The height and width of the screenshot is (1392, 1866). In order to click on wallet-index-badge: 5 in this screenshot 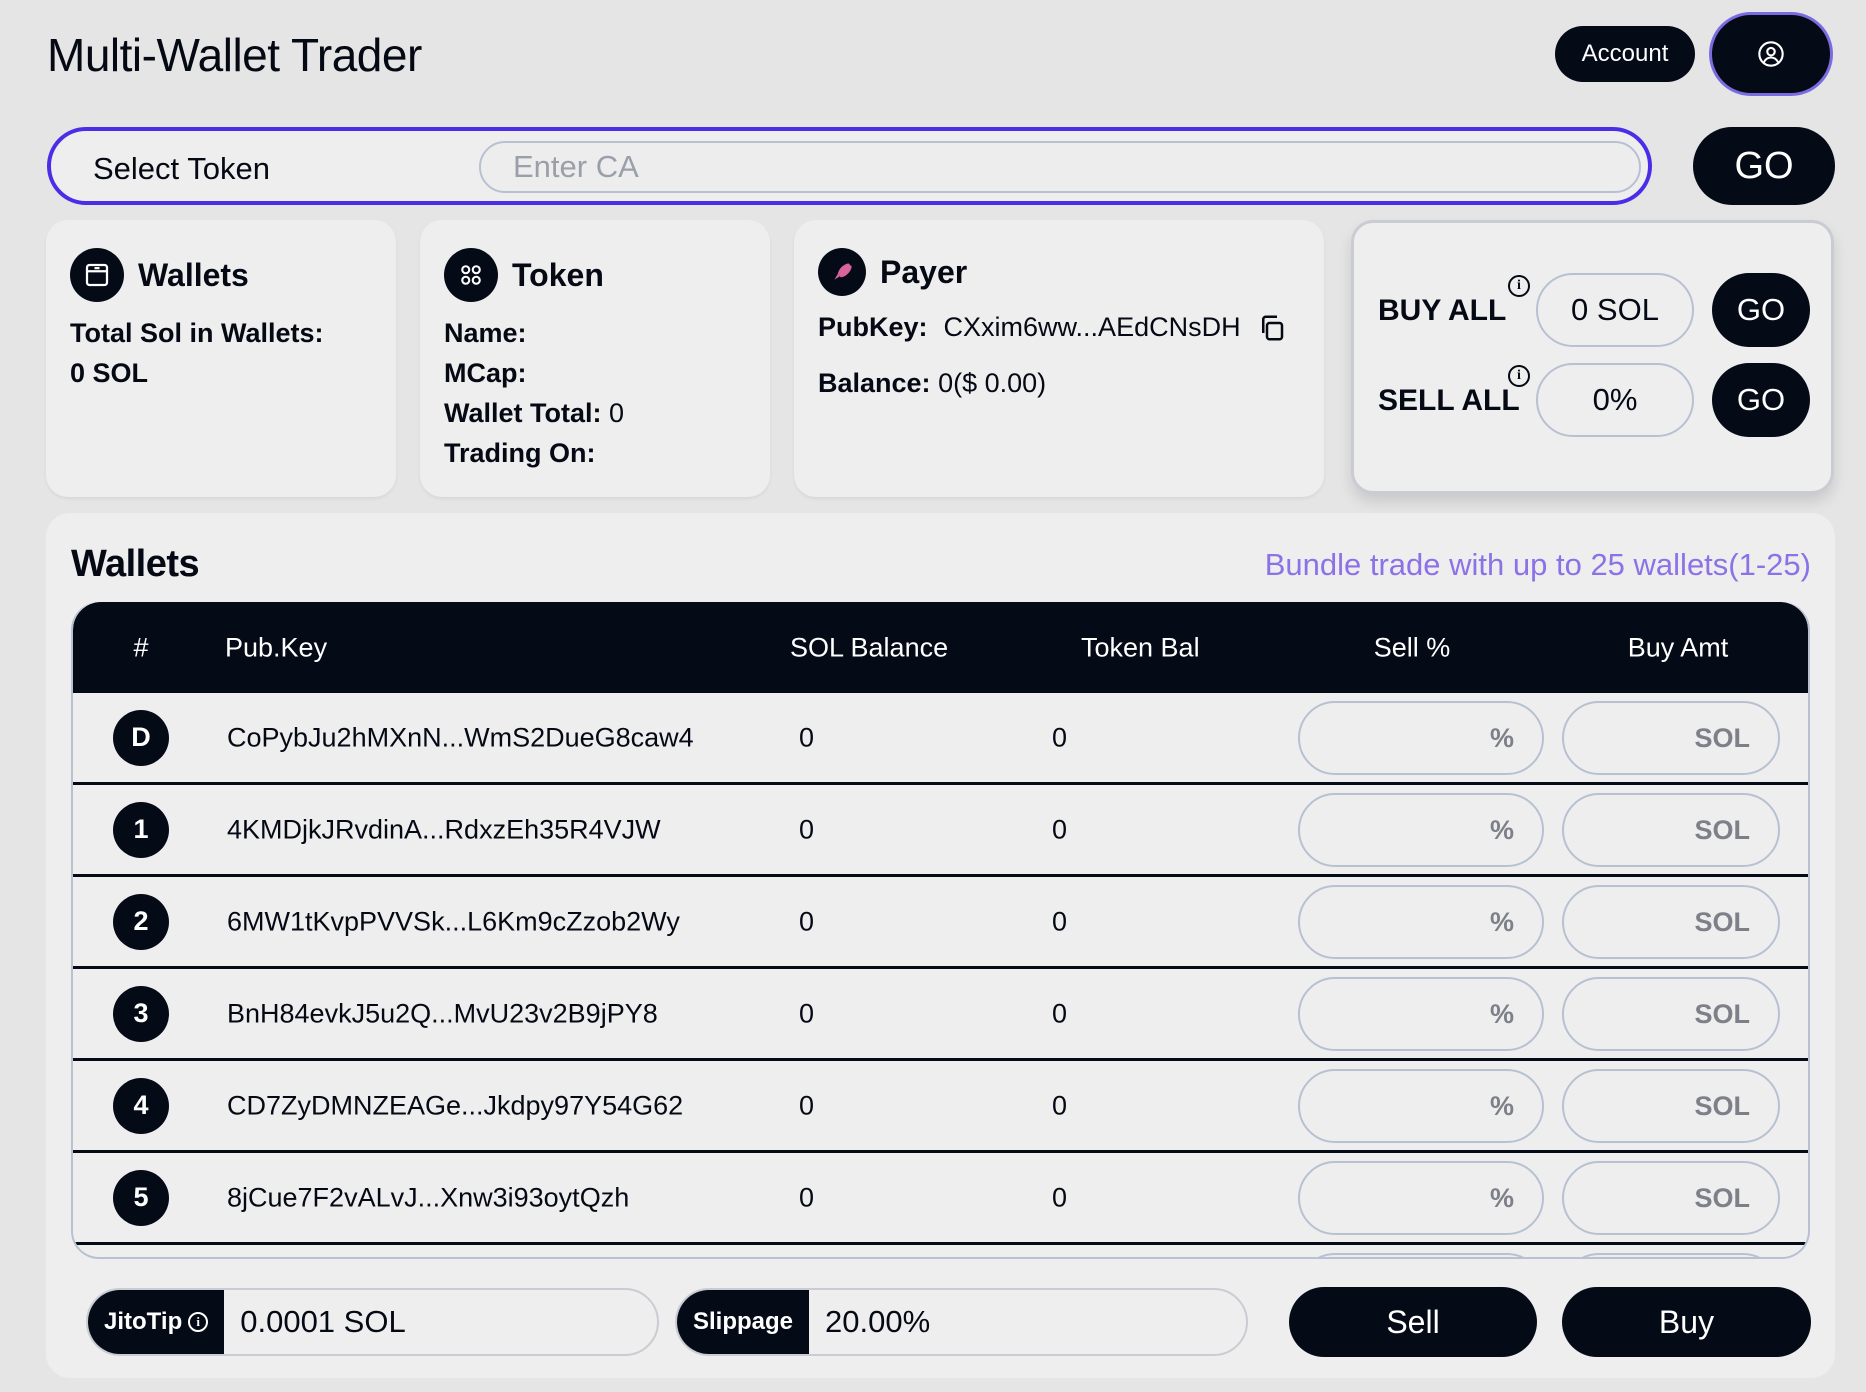, I will do `click(141, 1197)`.